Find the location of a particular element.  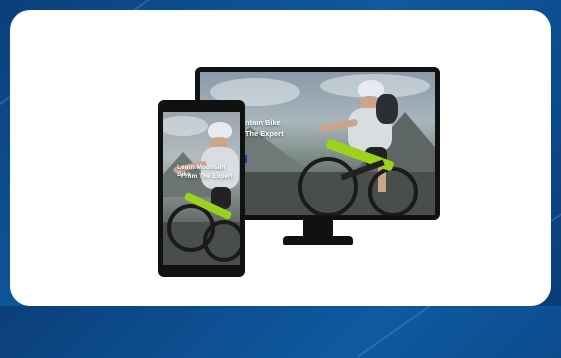

tablet-hero-title-line2: From The Expert is located at coordinates (207, 176).